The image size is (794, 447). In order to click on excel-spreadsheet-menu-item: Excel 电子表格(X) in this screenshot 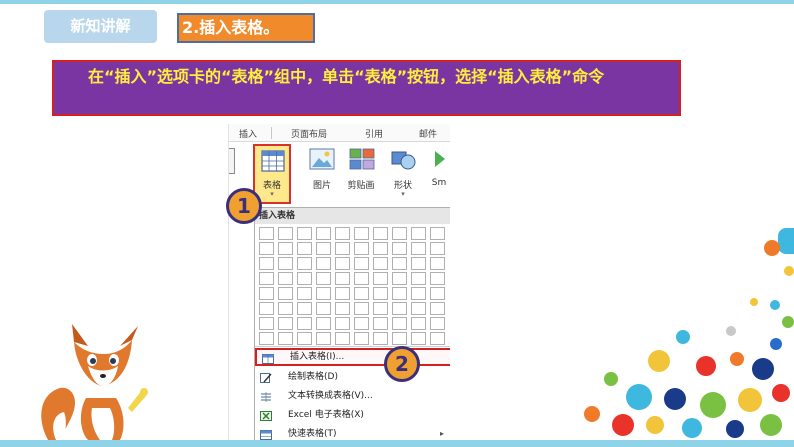, I will do `click(352, 415)`.